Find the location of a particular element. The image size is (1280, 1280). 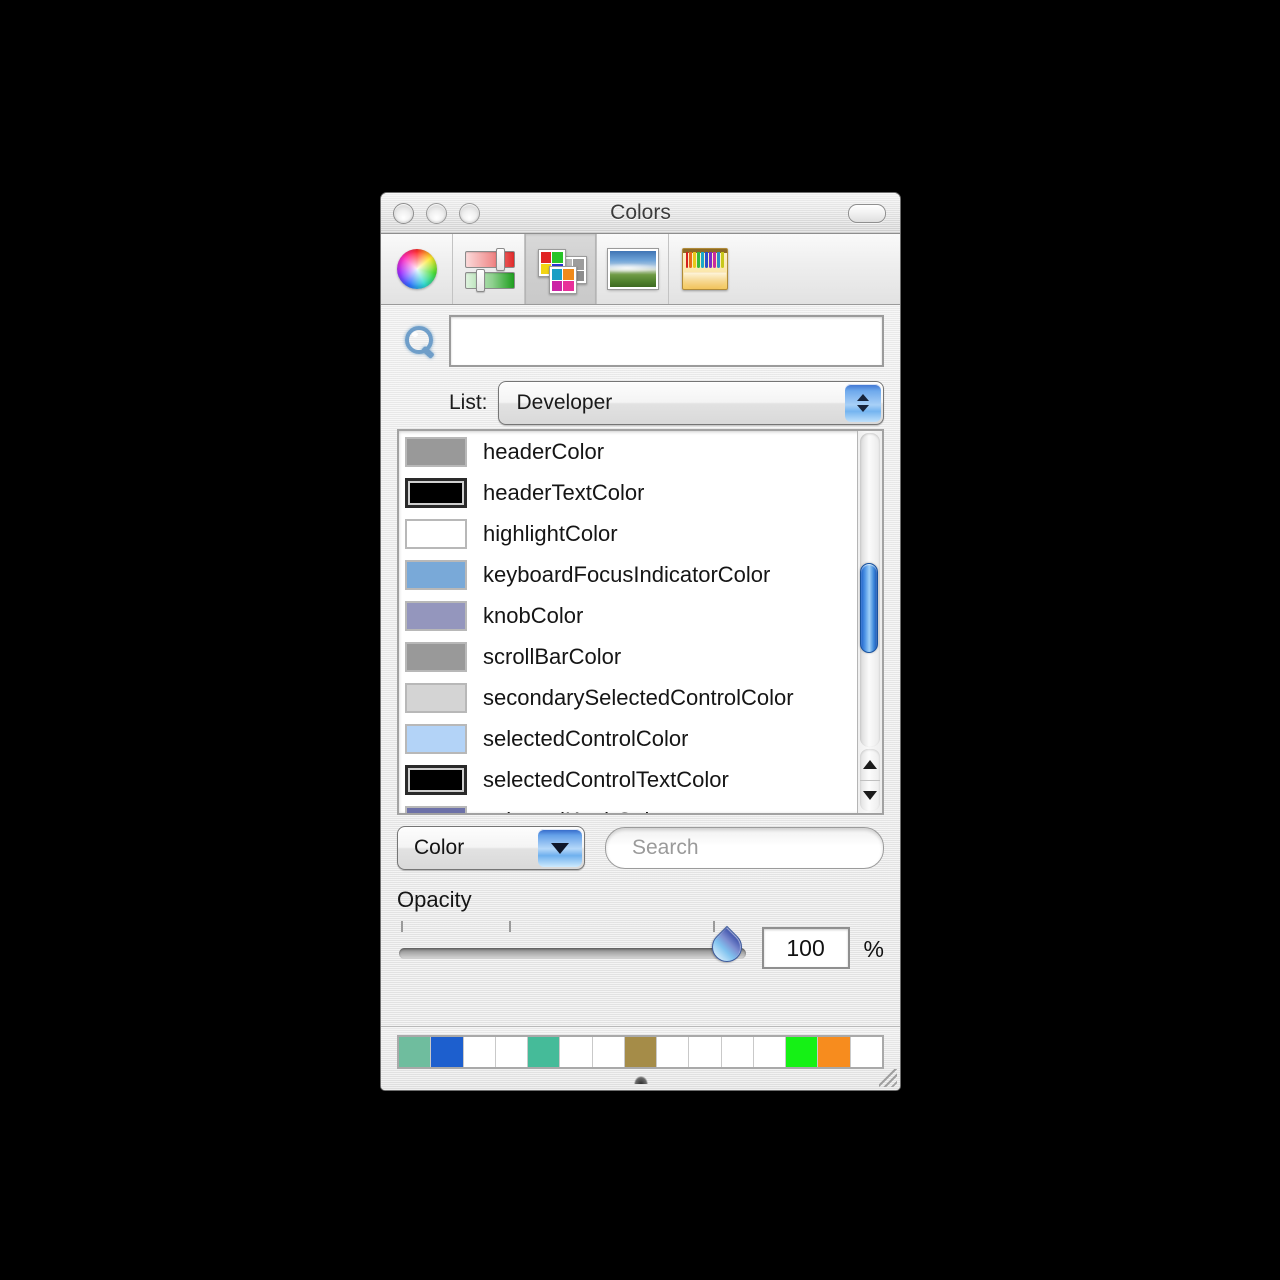

tab-color-wheel is located at coordinates (417, 269).